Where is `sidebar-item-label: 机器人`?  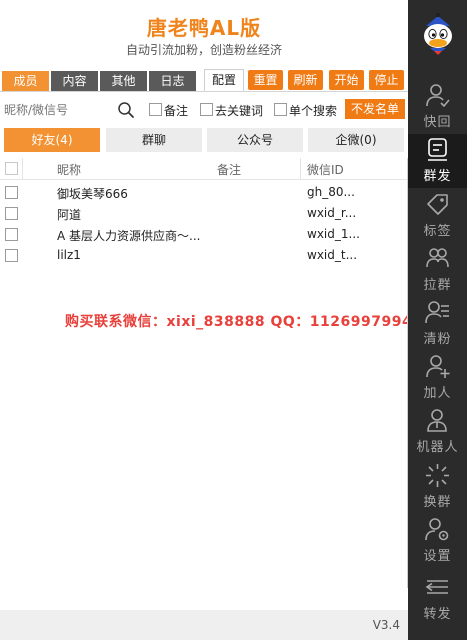
sidebar-item-label: 机器人 is located at coordinates (437, 447).